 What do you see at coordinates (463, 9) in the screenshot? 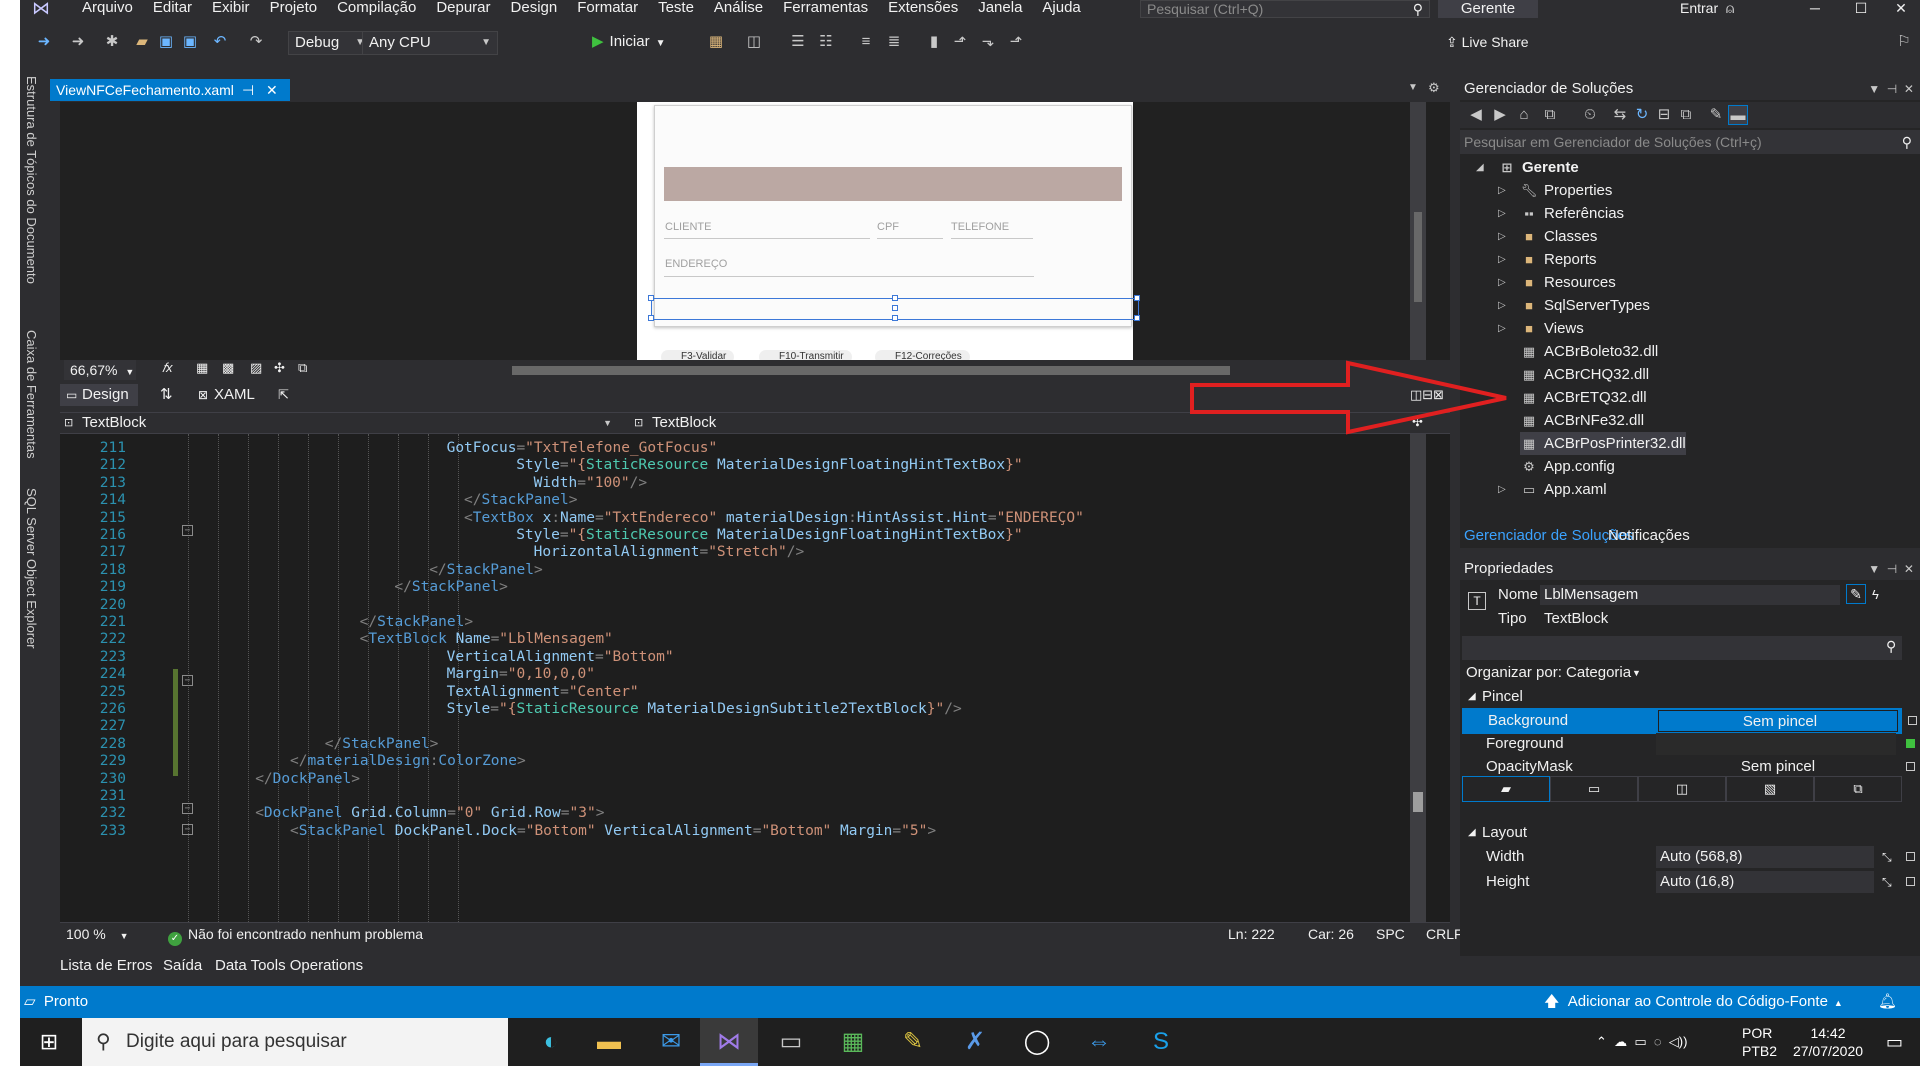
I see `menu-item-depurar: Depurar` at bounding box center [463, 9].